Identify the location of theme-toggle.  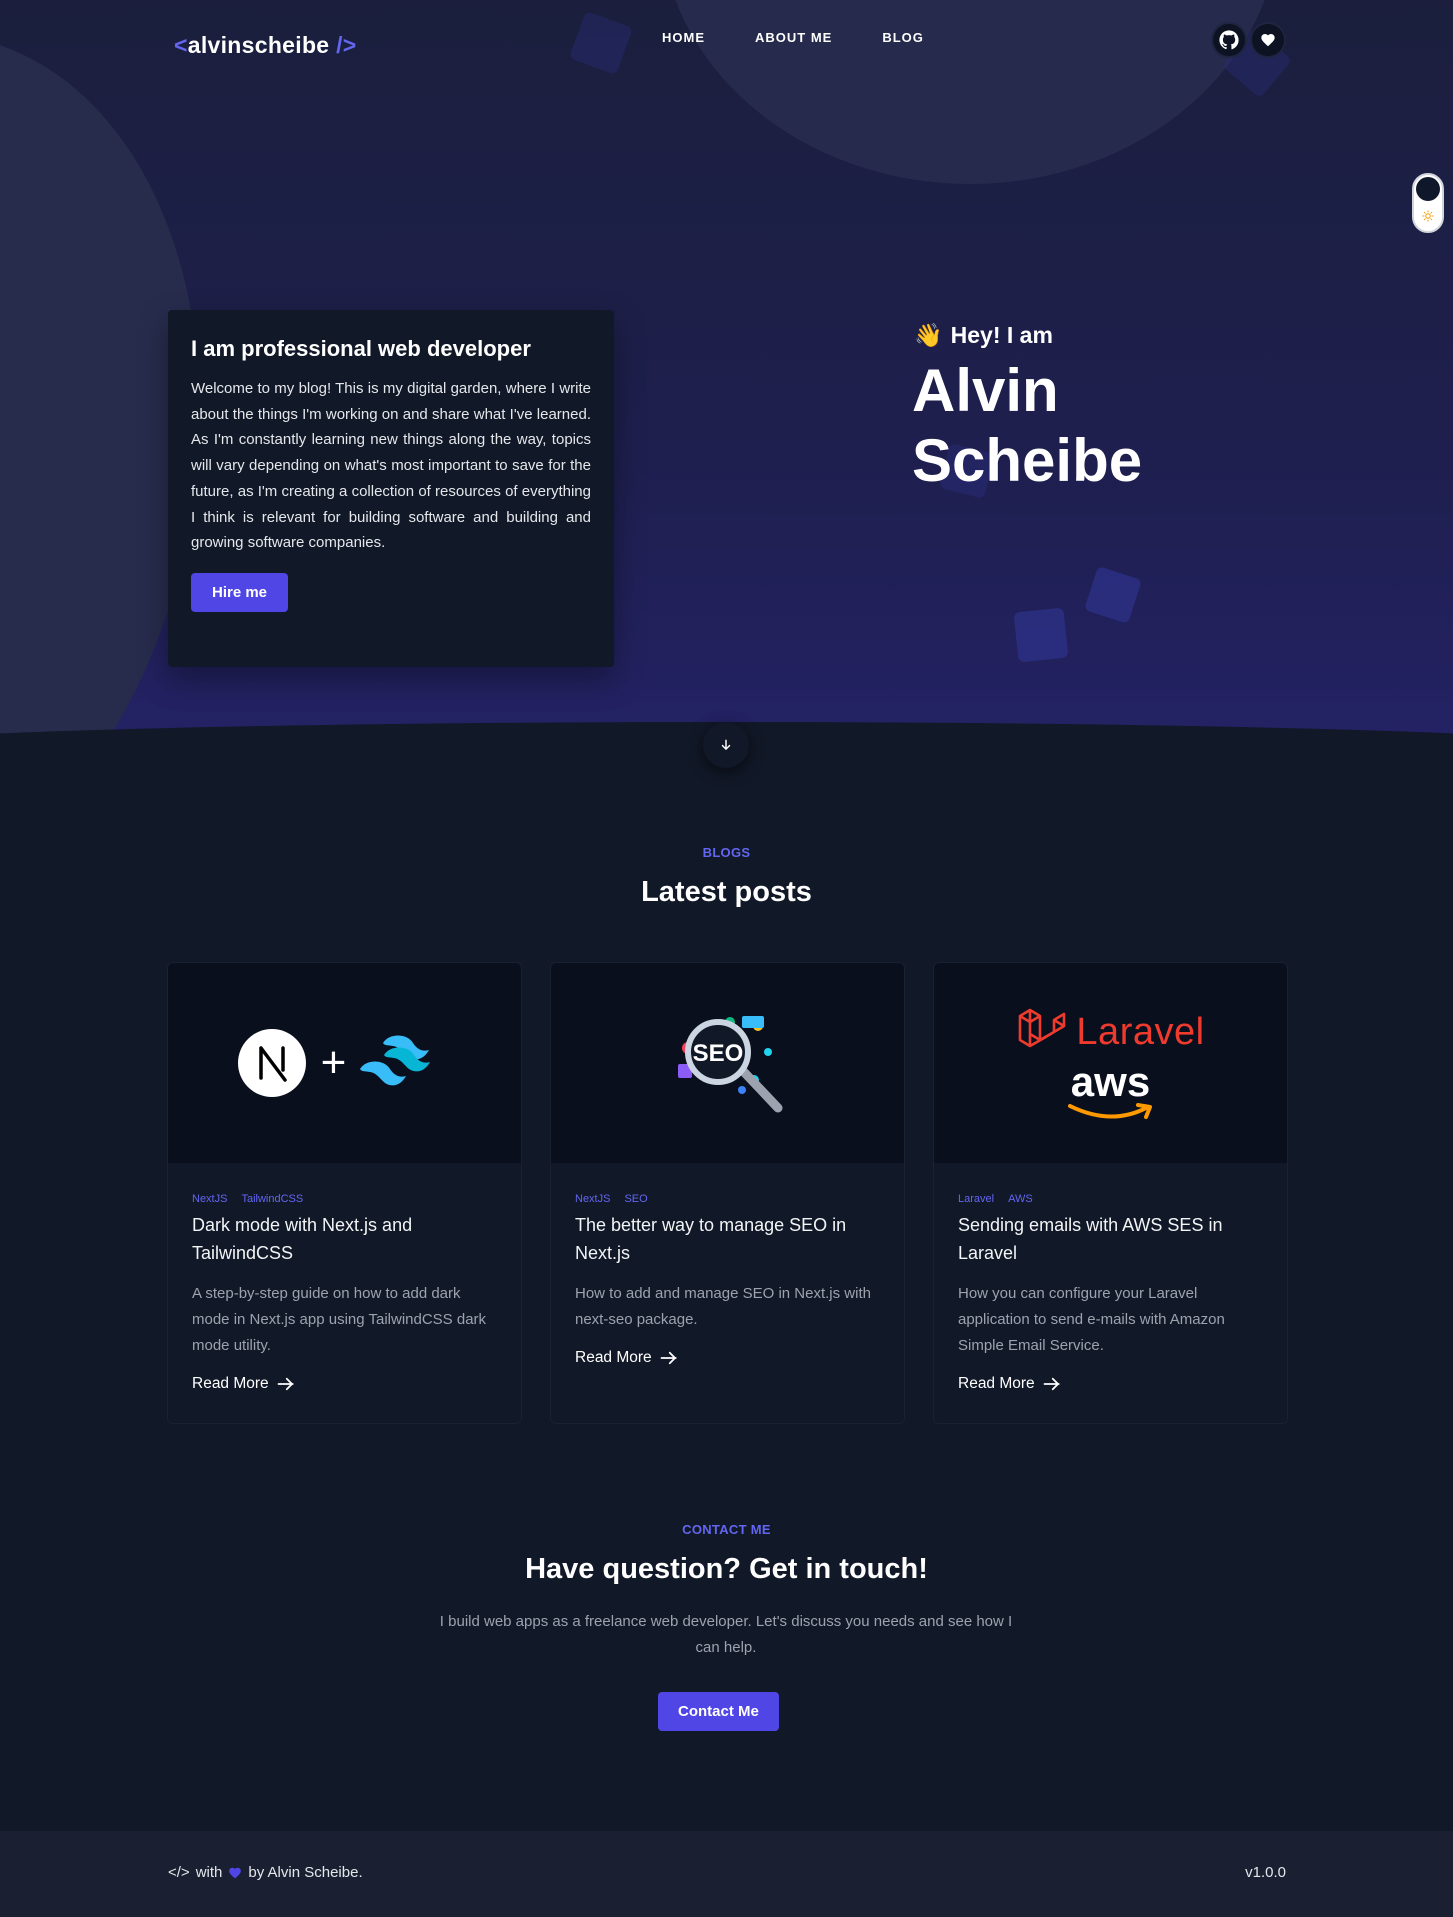
(1428, 203).